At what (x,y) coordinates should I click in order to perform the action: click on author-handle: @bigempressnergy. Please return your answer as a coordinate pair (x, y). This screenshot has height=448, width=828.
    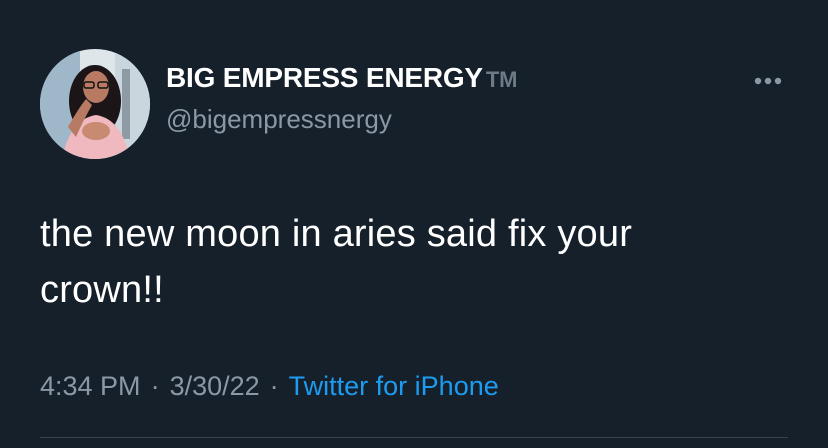
    Looking at the image, I should click on (279, 119).